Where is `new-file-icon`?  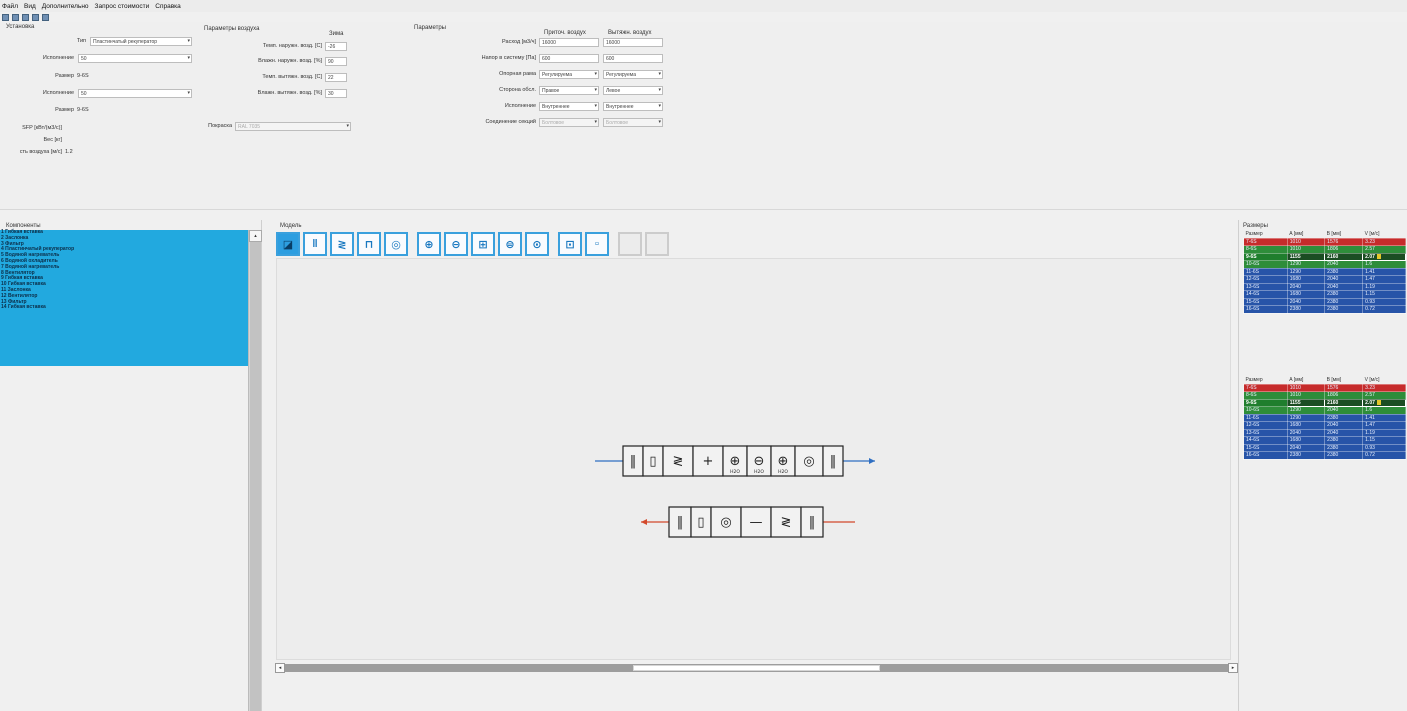 new-file-icon is located at coordinates (5, 17).